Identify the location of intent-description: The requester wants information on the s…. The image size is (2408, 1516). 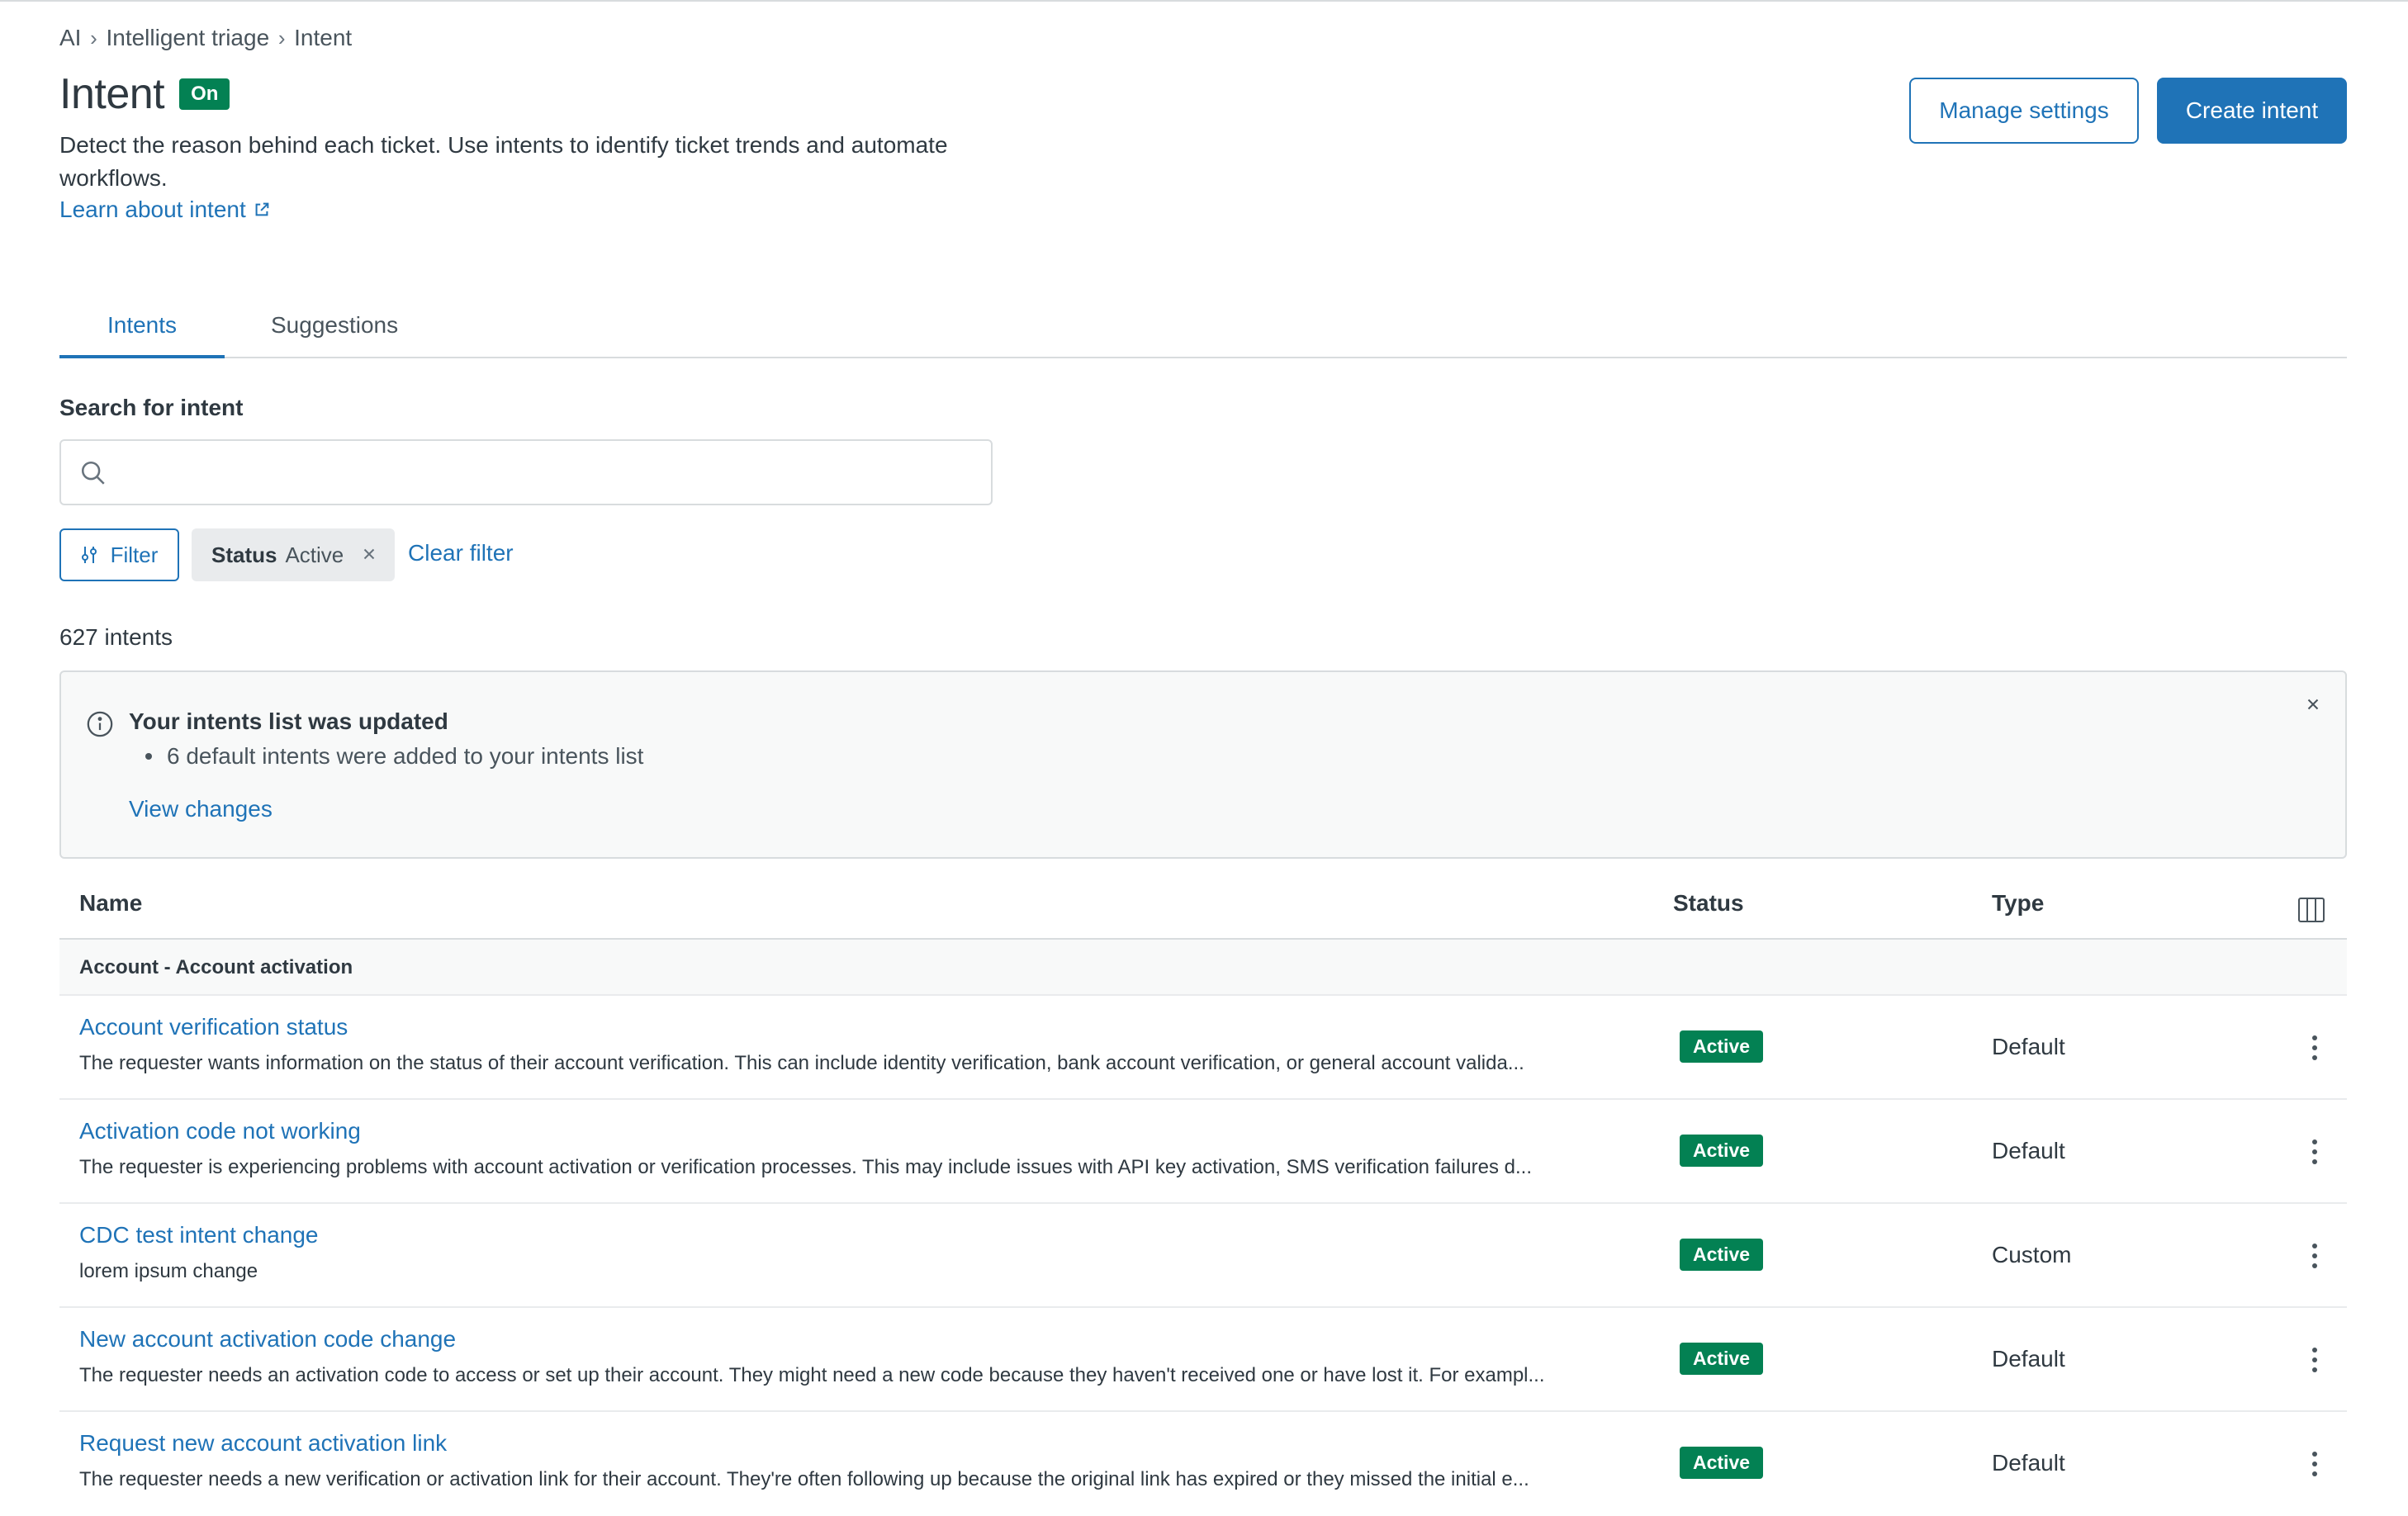
(802, 1063).